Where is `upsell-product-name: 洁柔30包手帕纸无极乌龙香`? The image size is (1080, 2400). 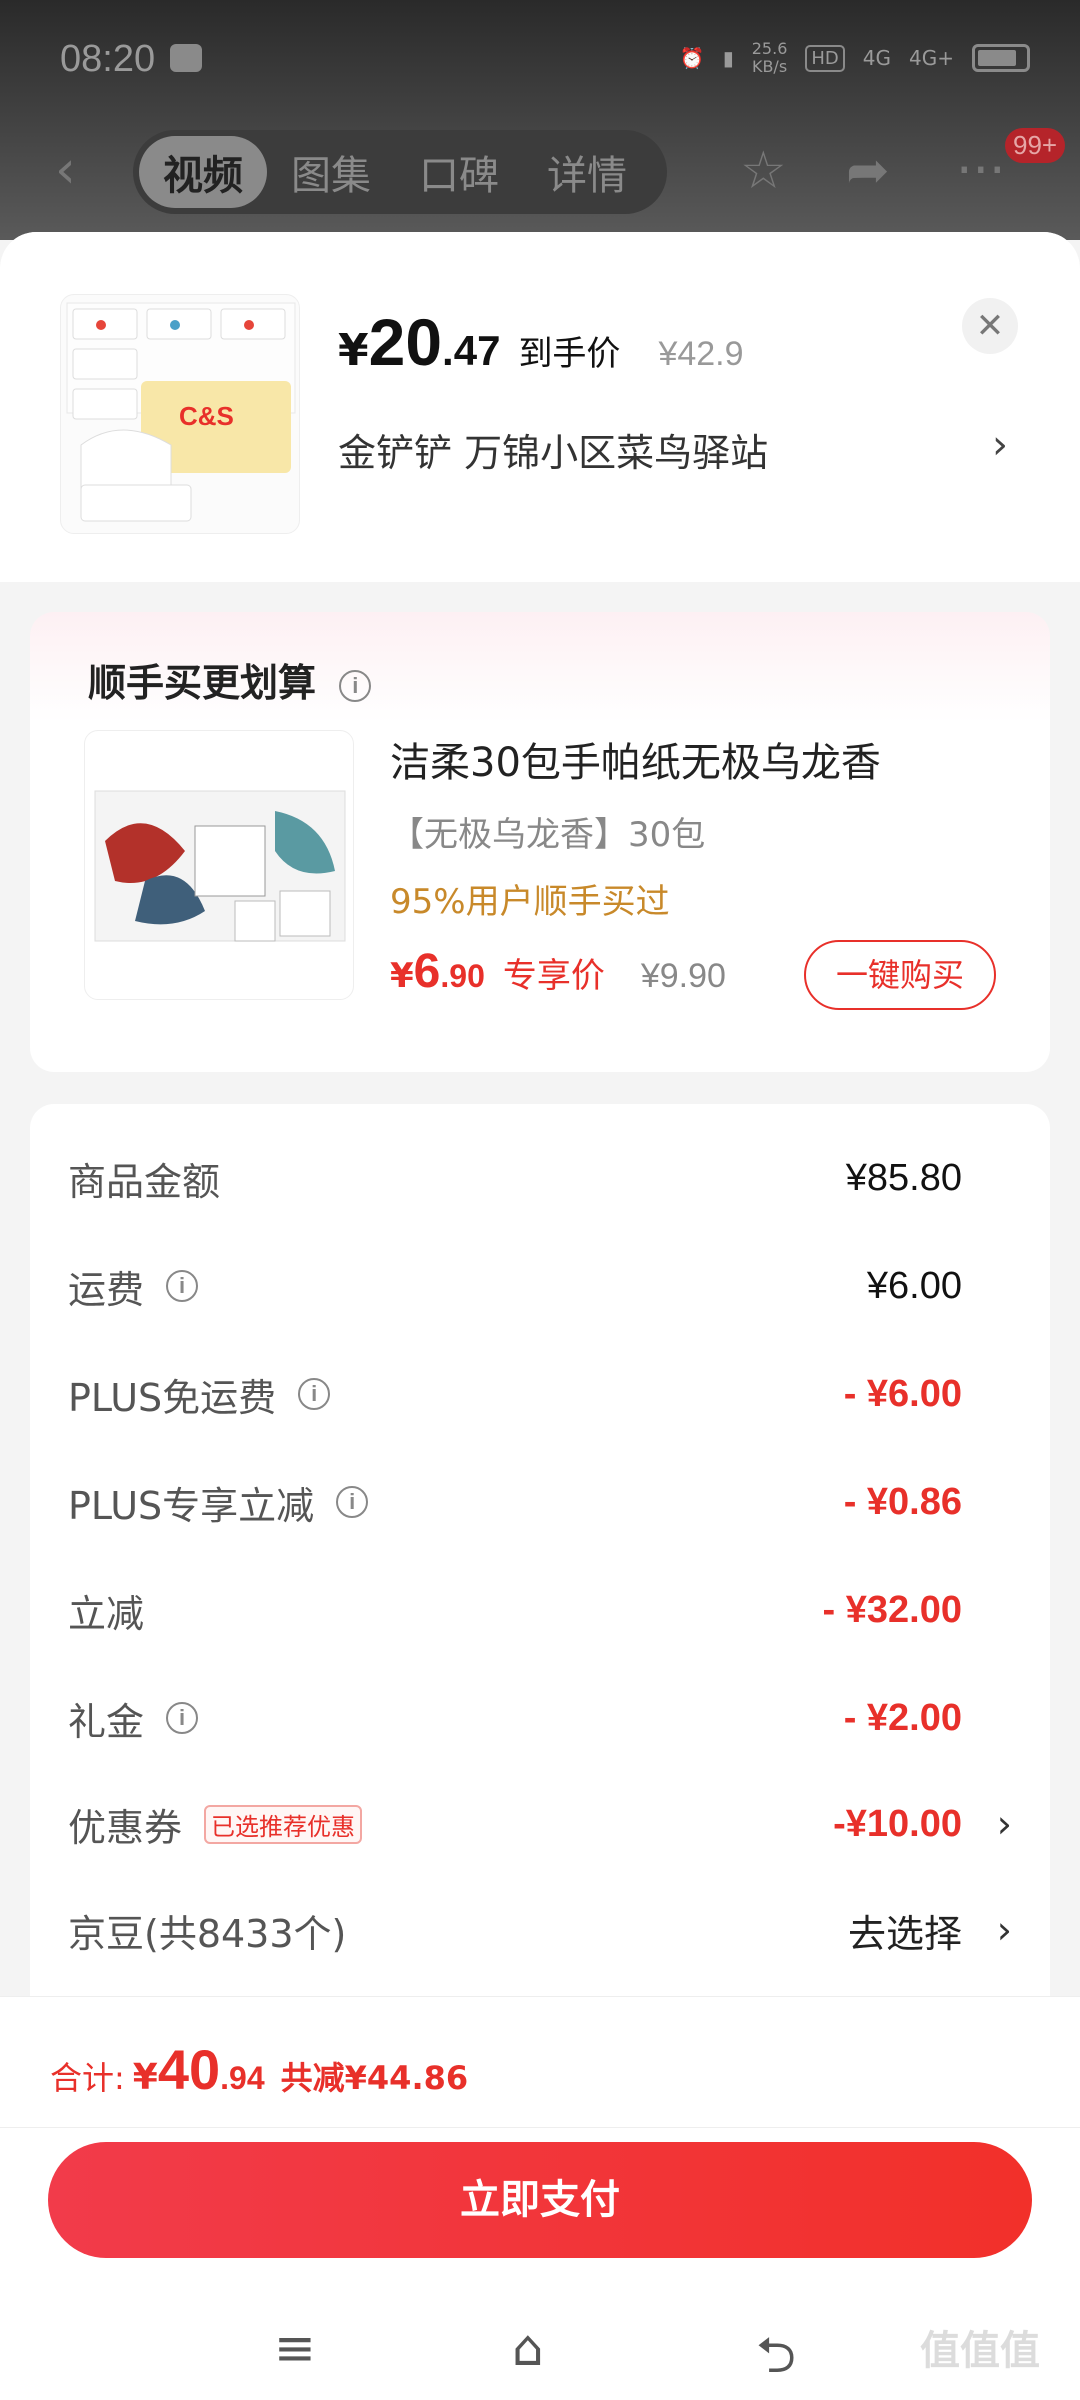 upsell-product-name: 洁柔30包手帕纸无极乌龙香 is located at coordinates (635, 759).